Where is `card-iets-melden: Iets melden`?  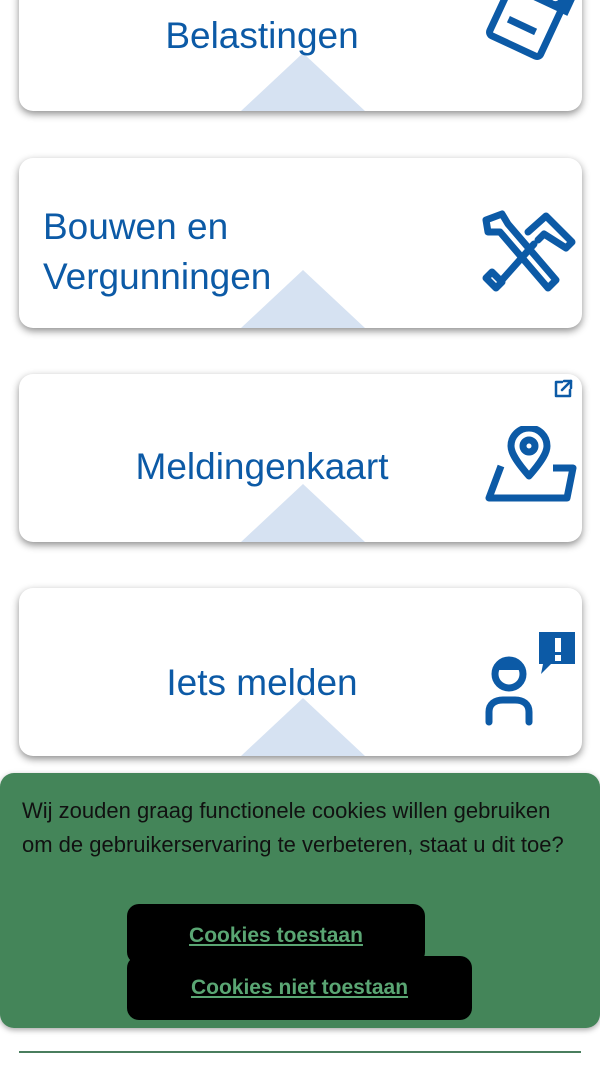
card-iets-melden: Iets melden is located at coordinates (300, 672).